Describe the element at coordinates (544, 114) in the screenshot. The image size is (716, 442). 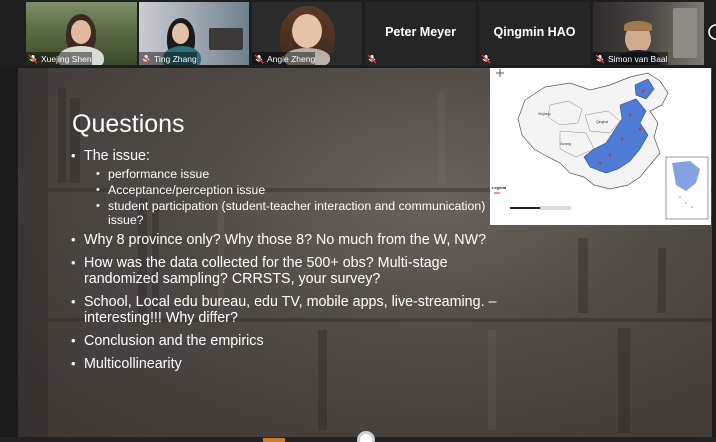
I see `svg-text: Xinjiang` at that location.